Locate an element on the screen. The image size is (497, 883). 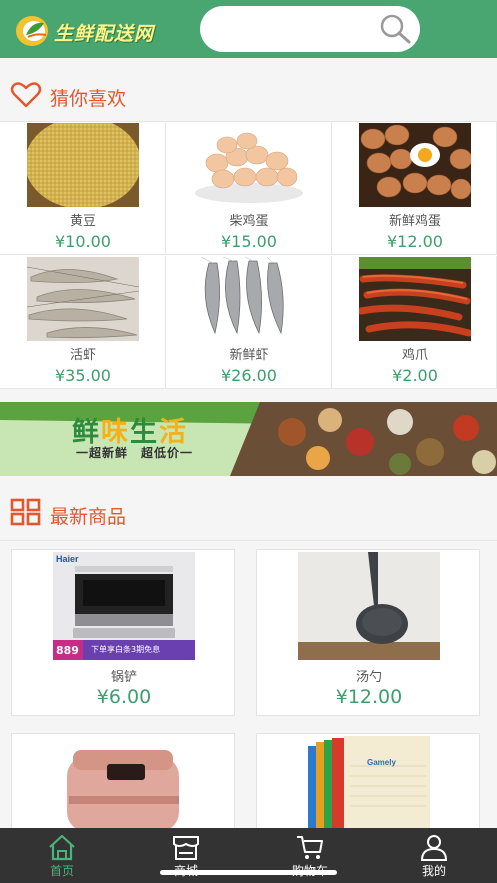
eggs-basket-image is located at coordinates (415, 165).